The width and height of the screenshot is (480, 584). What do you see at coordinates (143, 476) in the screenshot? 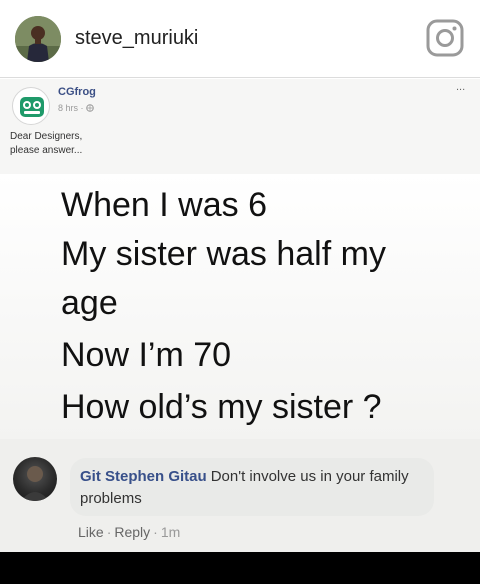
I see `comment-author: Git Stephen Gitau` at bounding box center [143, 476].